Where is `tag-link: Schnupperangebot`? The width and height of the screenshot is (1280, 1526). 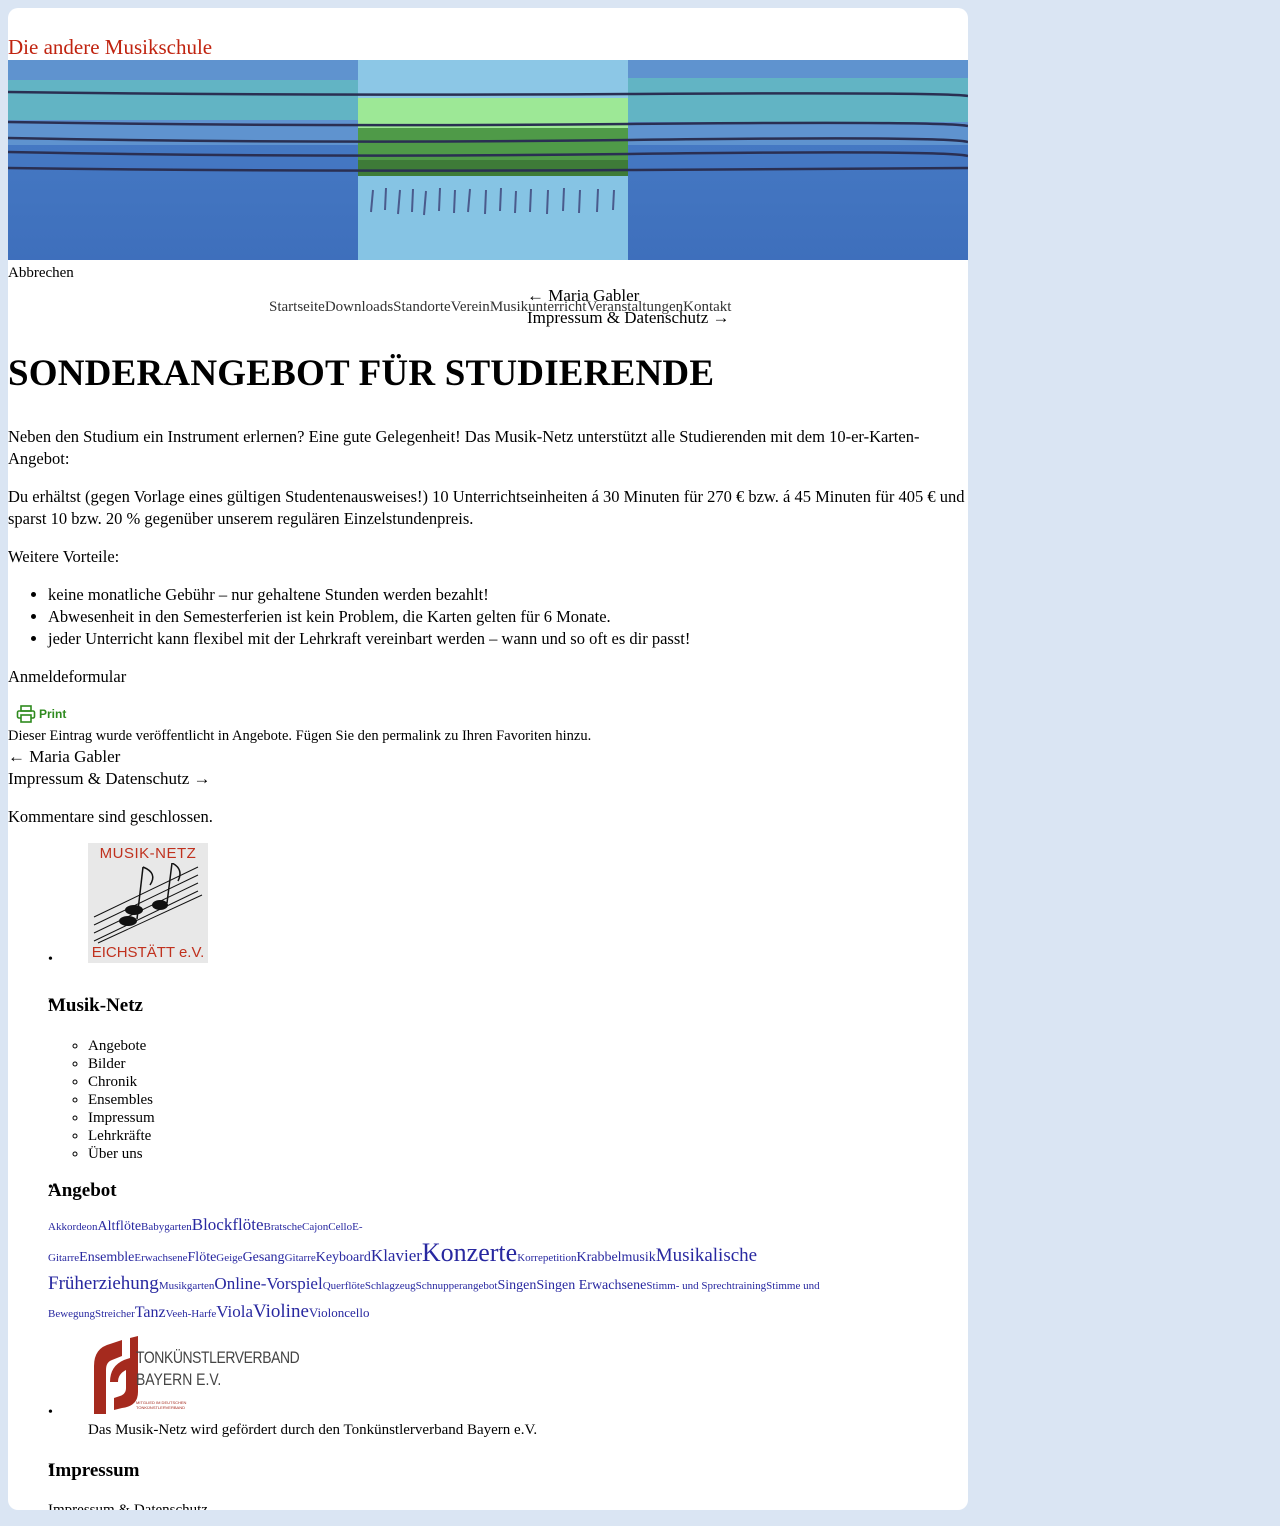
tag-link: Schnupperangebot is located at coordinates (457, 1286).